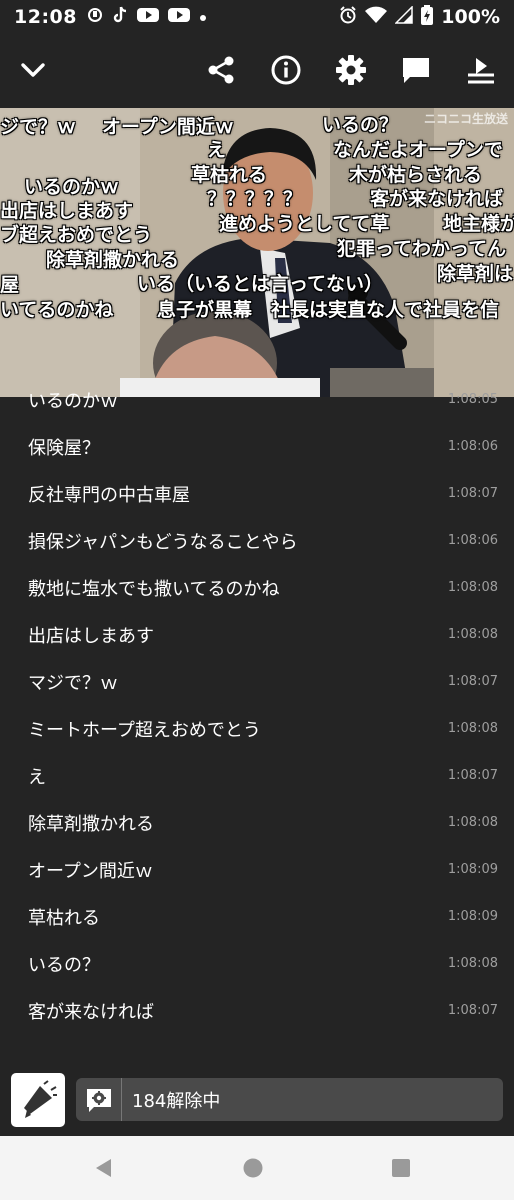 The height and width of the screenshot is (1200, 514). Describe the element at coordinates (120, 17) in the screenshot. I see `tiktok-icon` at that location.